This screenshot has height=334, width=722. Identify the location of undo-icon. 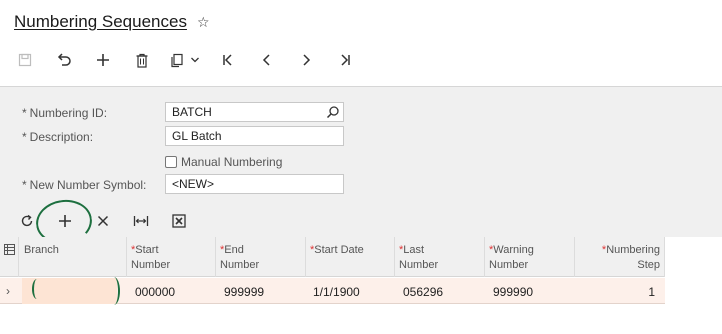
(64, 59).